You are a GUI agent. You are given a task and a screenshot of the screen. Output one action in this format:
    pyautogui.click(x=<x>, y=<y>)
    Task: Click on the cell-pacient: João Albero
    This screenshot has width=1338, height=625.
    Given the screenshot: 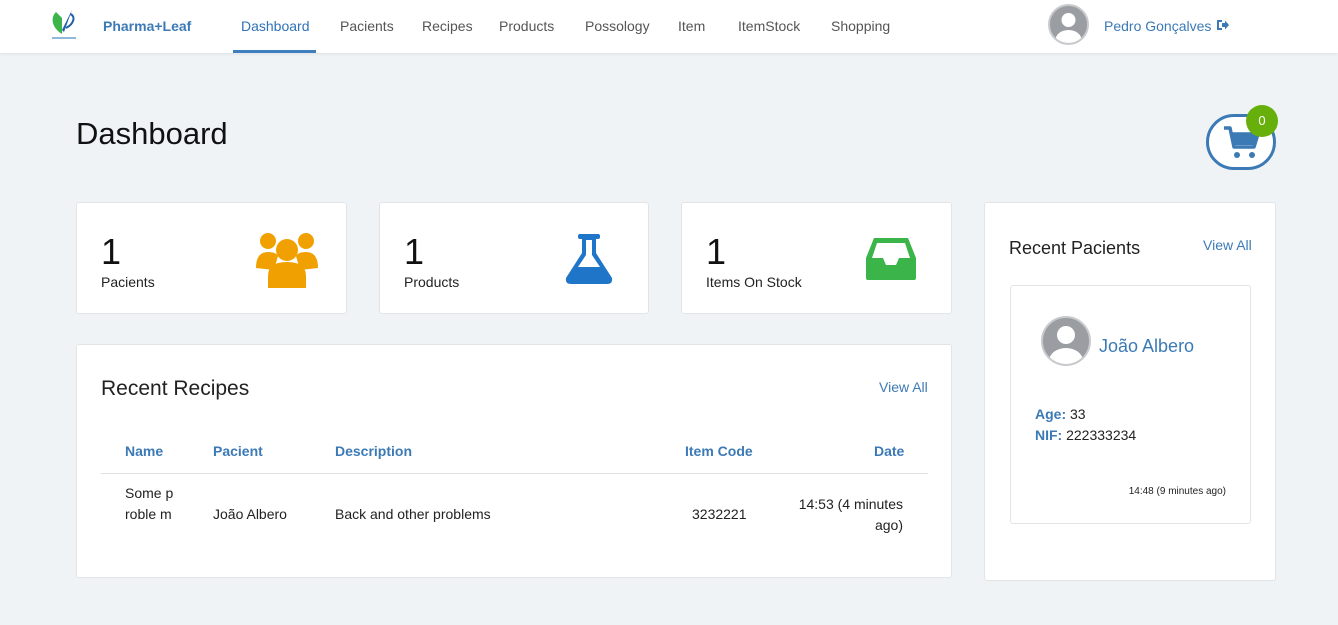 What is the action you would take?
    pyautogui.click(x=250, y=514)
    